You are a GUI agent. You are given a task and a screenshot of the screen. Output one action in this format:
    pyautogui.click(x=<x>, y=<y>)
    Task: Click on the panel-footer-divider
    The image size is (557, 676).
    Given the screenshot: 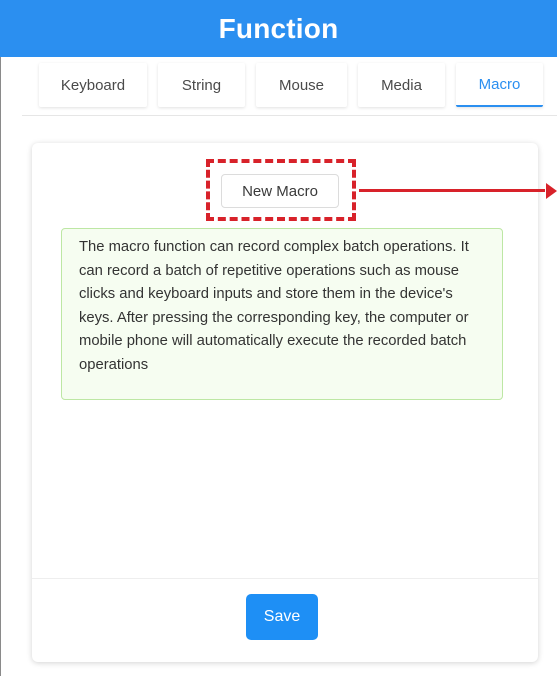 What is the action you would take?
    pyautogui.click(x=285, y=578)
    